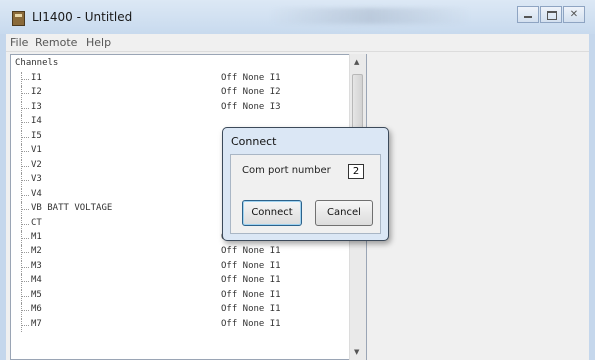 The image size is (595, 360). I want to click on channel-config: Off None I3, so click(251, 106).